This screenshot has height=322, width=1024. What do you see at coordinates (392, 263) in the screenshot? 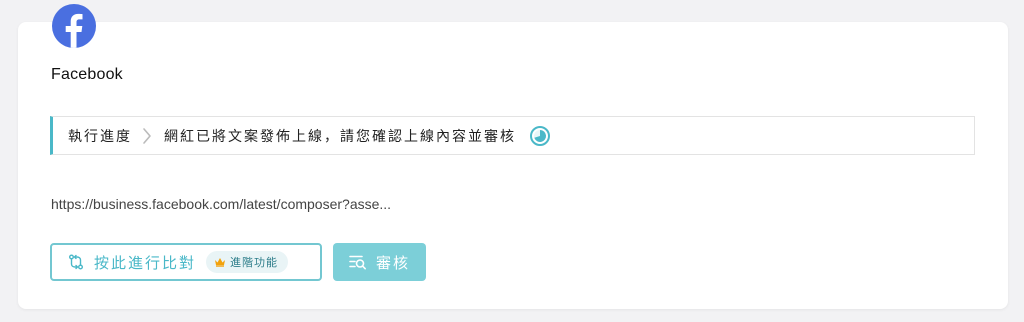
I see `review-button-label: 審核` at bounding box center [392, 263].